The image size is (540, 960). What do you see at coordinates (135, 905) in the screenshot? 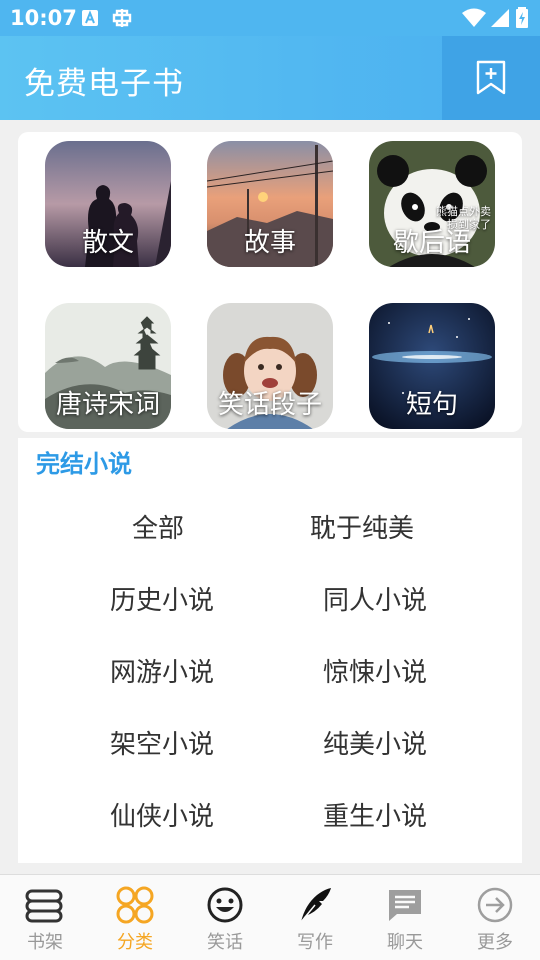
I see `category-icon` at bounding box center [135, 905].